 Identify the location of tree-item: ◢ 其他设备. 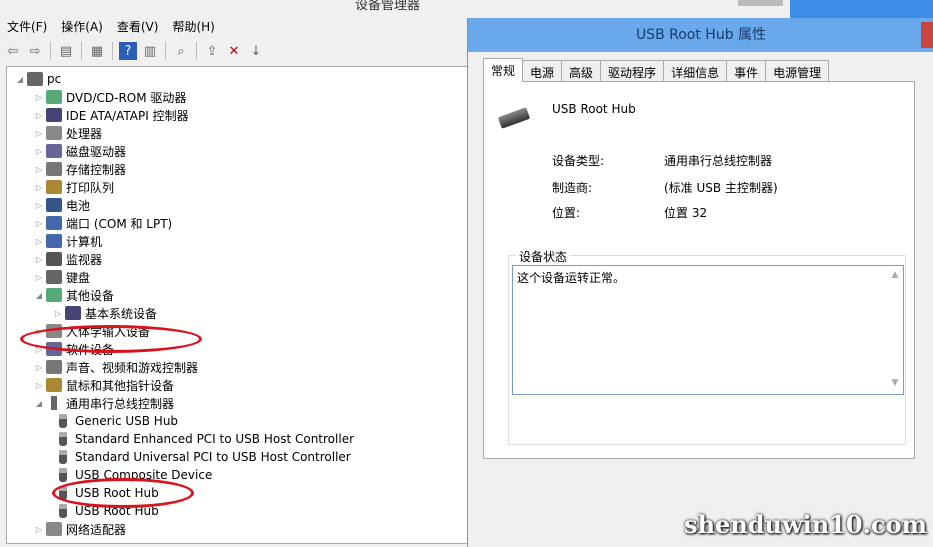
(74, 295).